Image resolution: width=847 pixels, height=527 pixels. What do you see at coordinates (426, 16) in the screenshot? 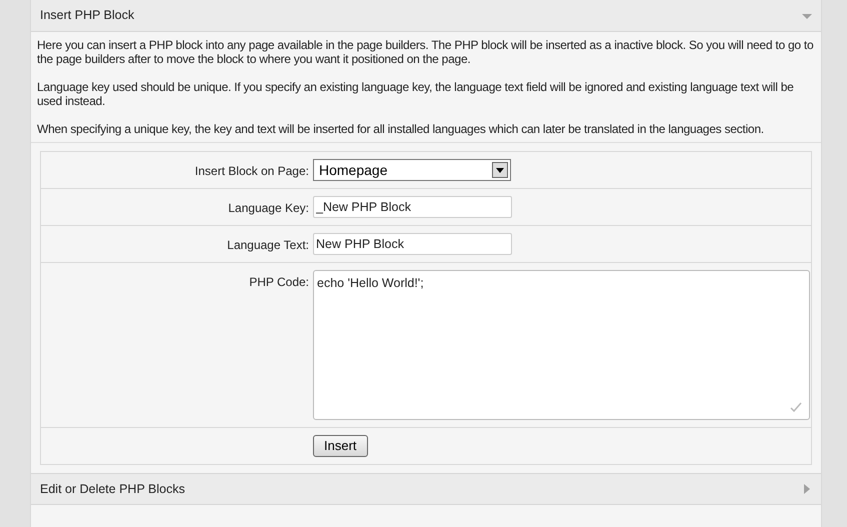
I see `section-header: Insert PHP Block` at bounding box center [426, 16].